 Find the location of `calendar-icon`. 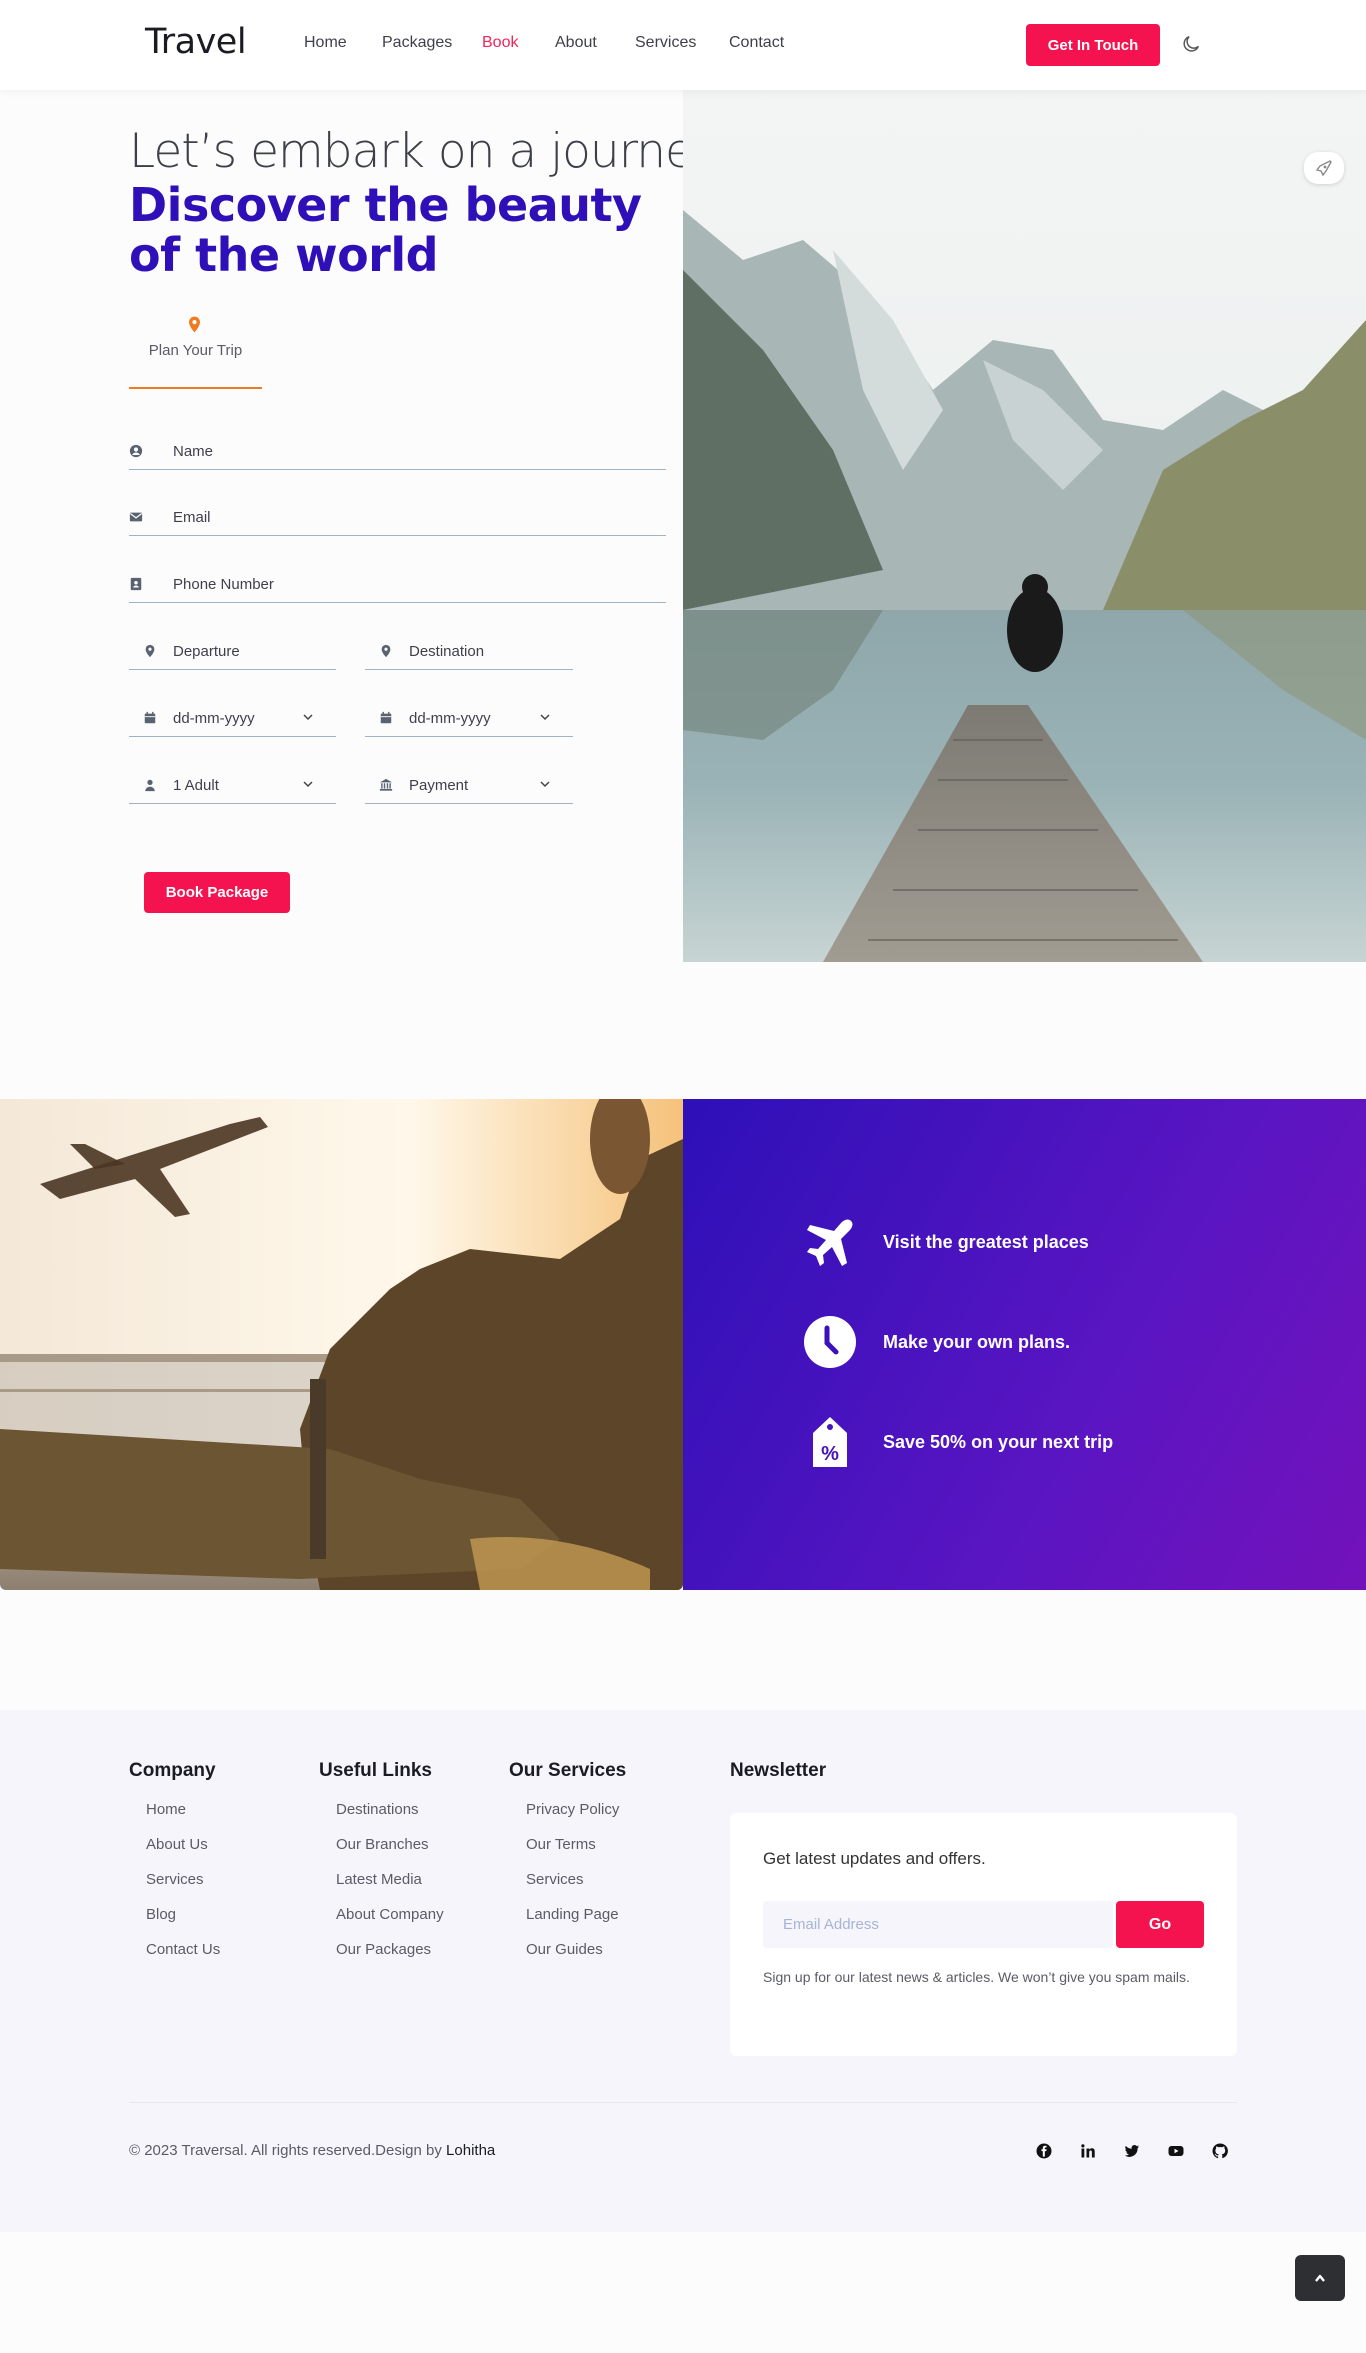

calendar-icon is located at coordinates (150, 717).